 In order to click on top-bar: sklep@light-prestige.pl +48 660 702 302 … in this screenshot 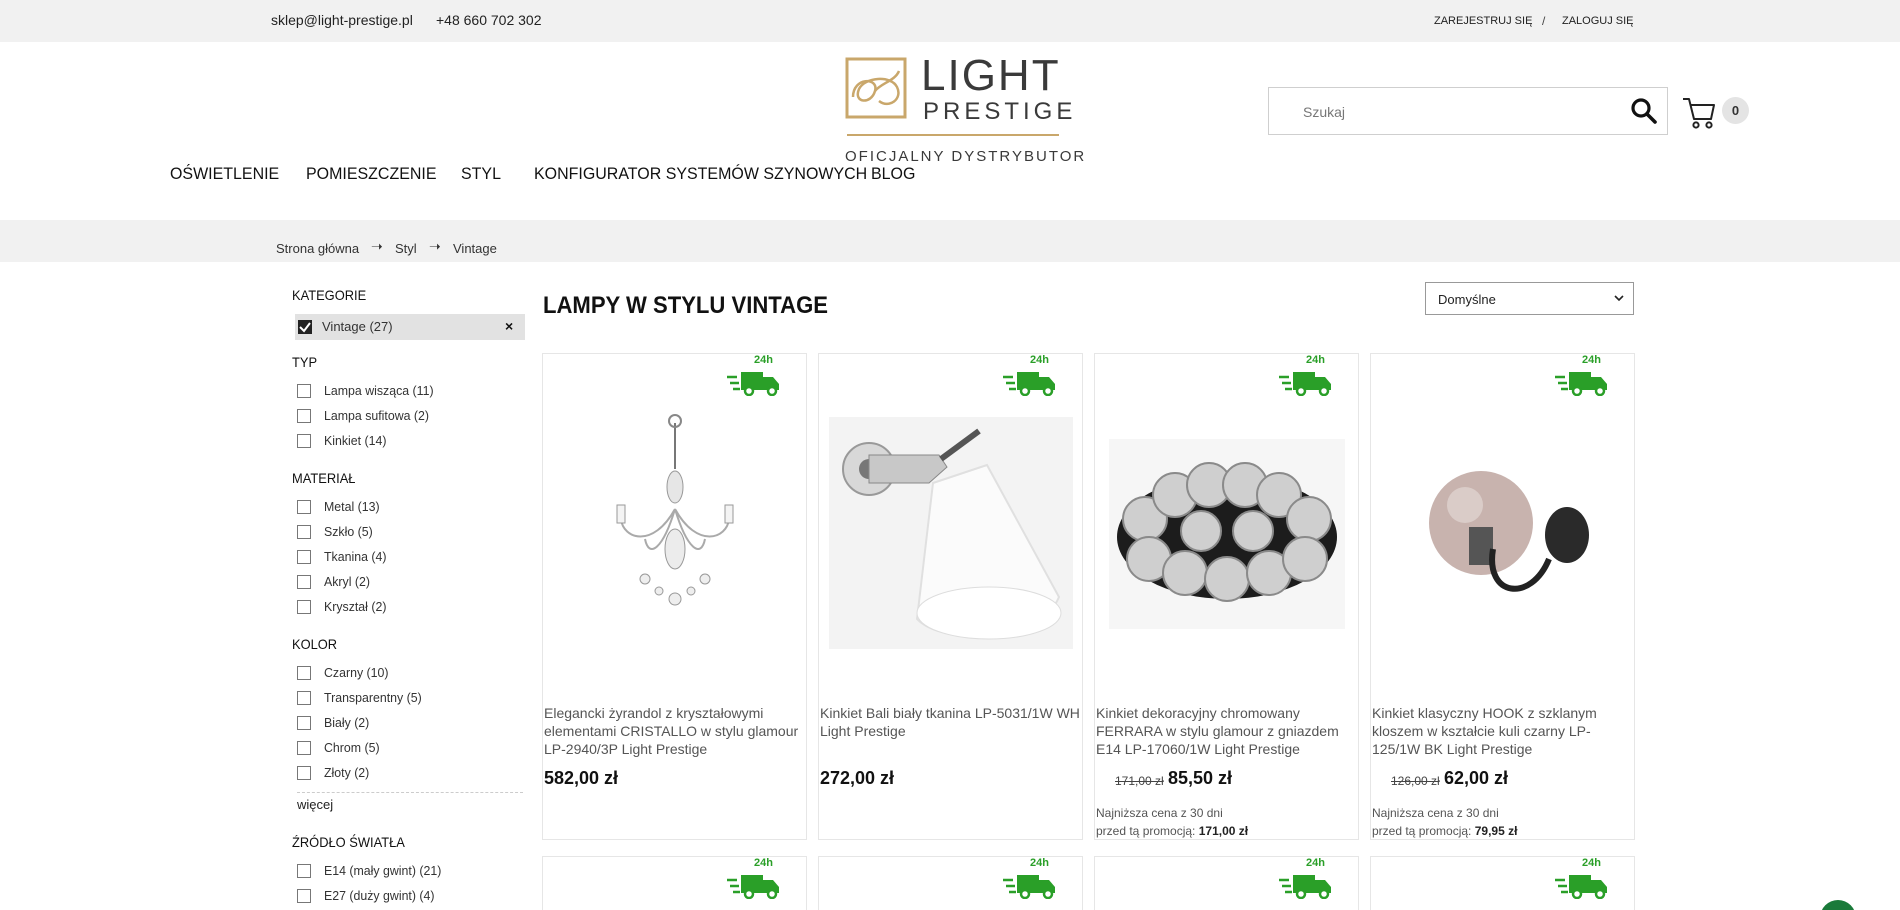, I will do `click(950, 21)`.